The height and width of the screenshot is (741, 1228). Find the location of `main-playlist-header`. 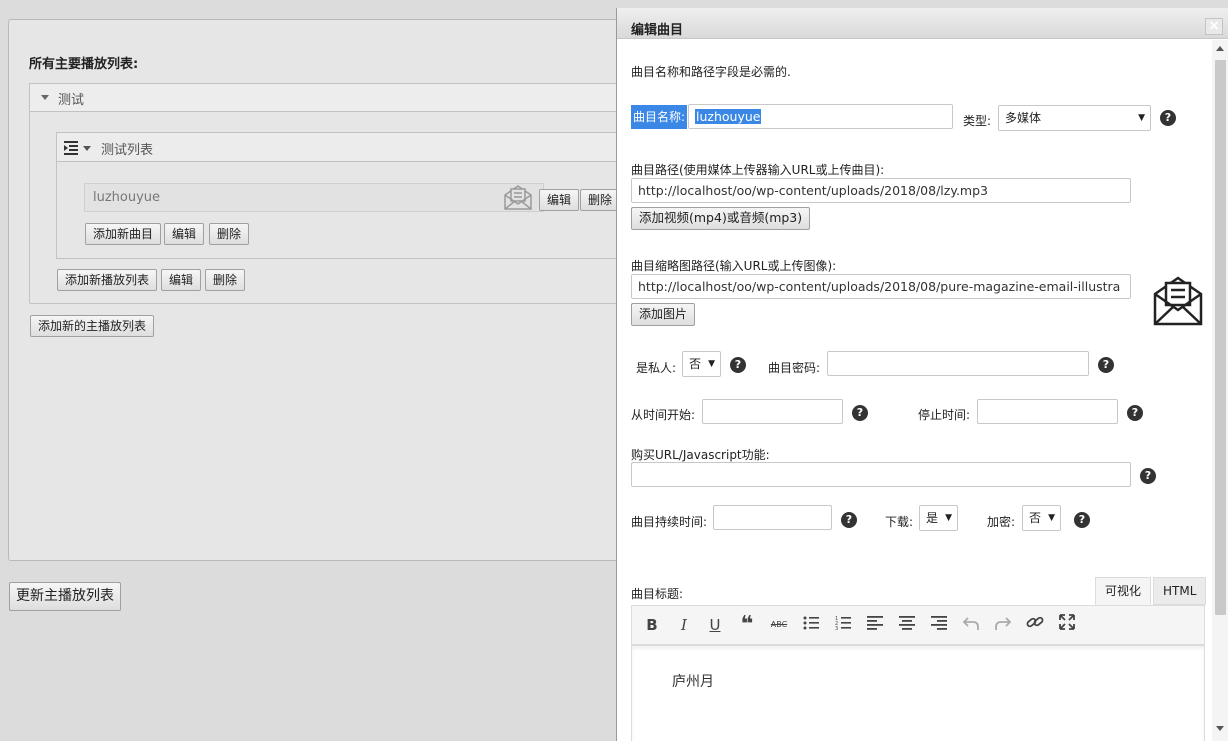

main-playlist-header is located at coordinates (339, 97).